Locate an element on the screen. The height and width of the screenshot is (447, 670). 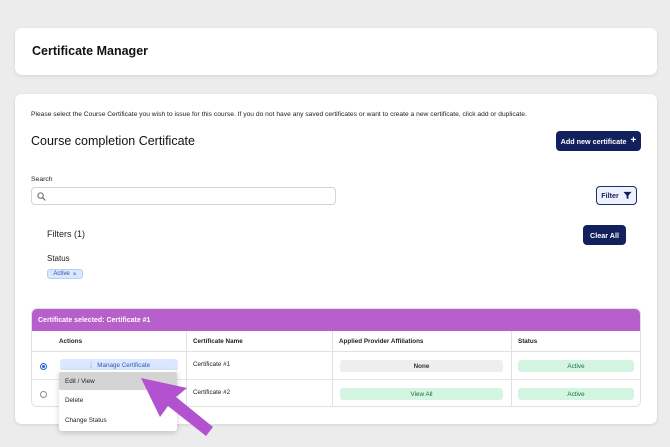
add-new-certificate-button: Add new certificate + is located at coordinates (598, 141).